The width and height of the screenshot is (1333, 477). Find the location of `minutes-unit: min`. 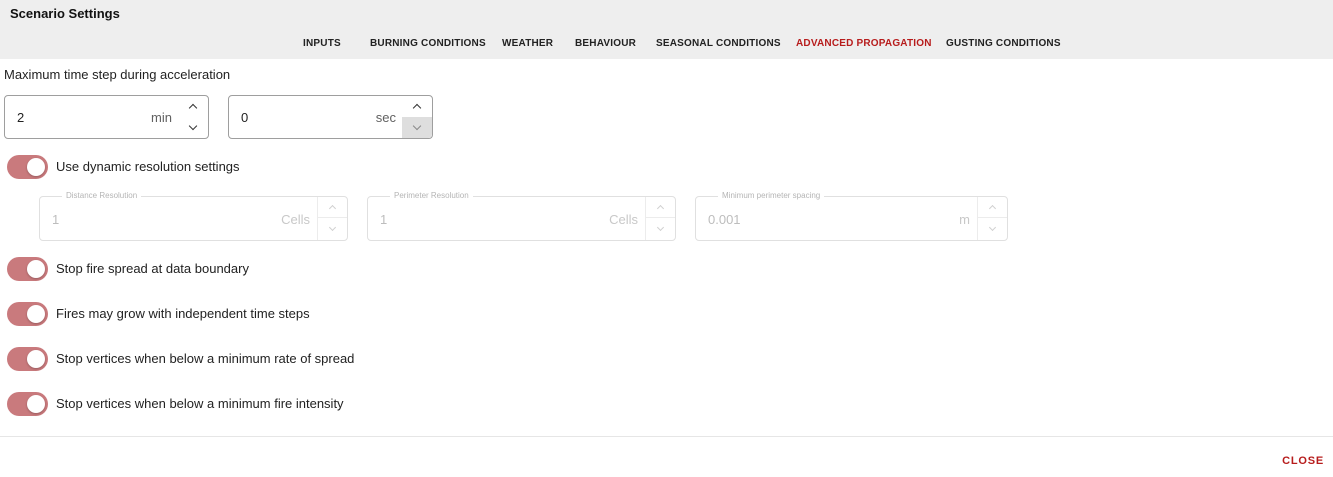

minutes-unit: min is located at coordinates (161, 117).